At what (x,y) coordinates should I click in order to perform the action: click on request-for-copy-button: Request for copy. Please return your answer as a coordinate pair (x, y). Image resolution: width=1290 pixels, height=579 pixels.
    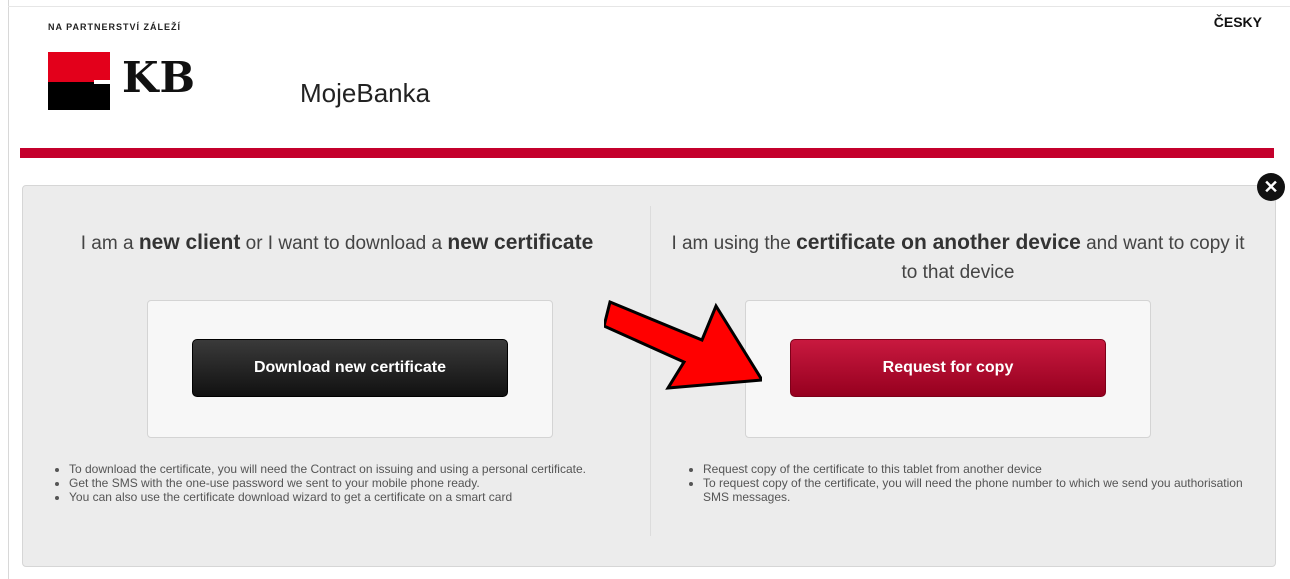
    Looking at the image, I should click on (948, 368).